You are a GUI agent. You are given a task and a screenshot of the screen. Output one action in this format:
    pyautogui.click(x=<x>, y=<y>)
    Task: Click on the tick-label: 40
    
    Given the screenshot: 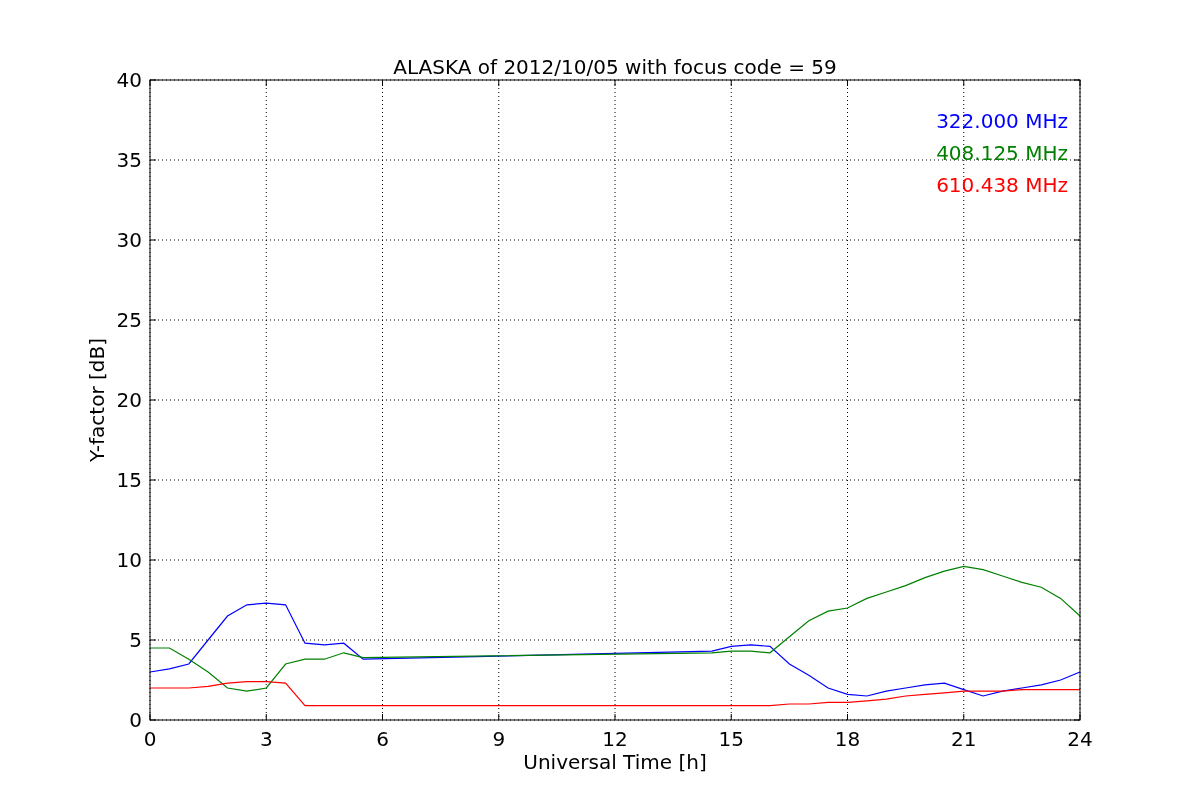 What is the action you would take?
    pyautogui.click(x=129, y=80)
    